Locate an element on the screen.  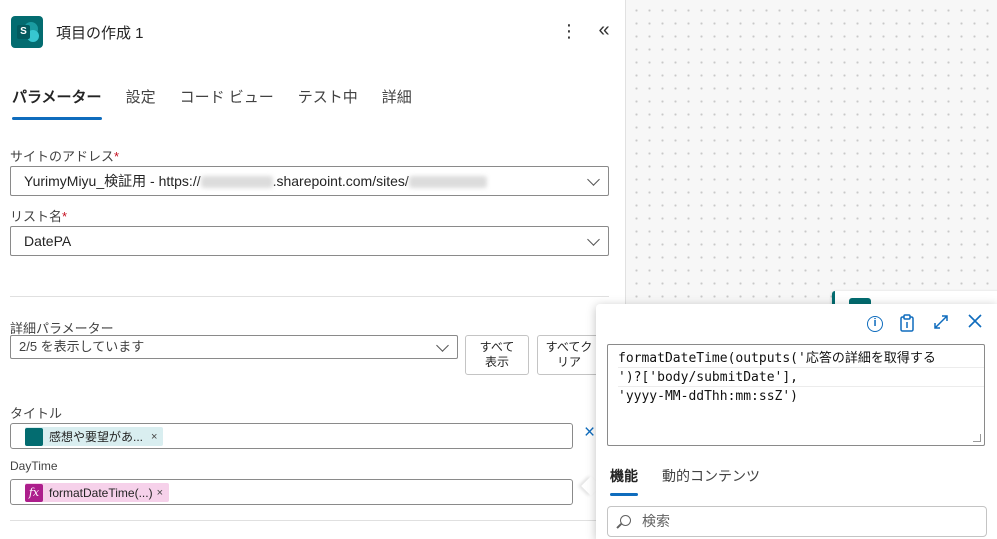
double-chevron-left-icon: « is located at coordinates (604, 31).